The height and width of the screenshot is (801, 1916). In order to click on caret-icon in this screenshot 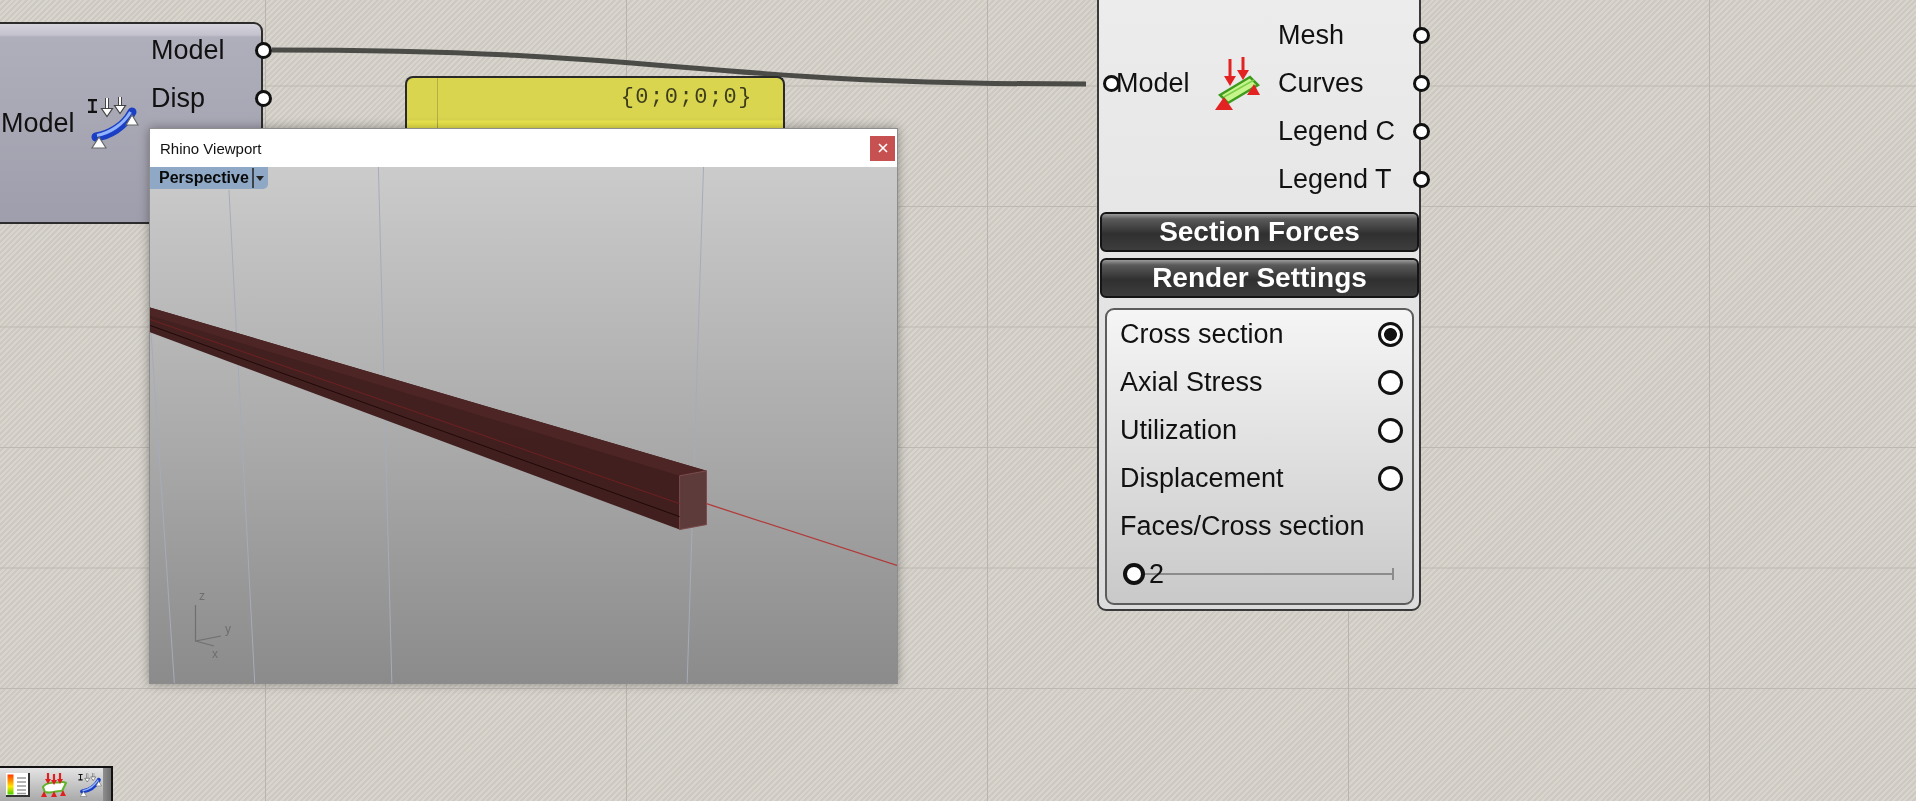, I will do `click(258, 178)`.